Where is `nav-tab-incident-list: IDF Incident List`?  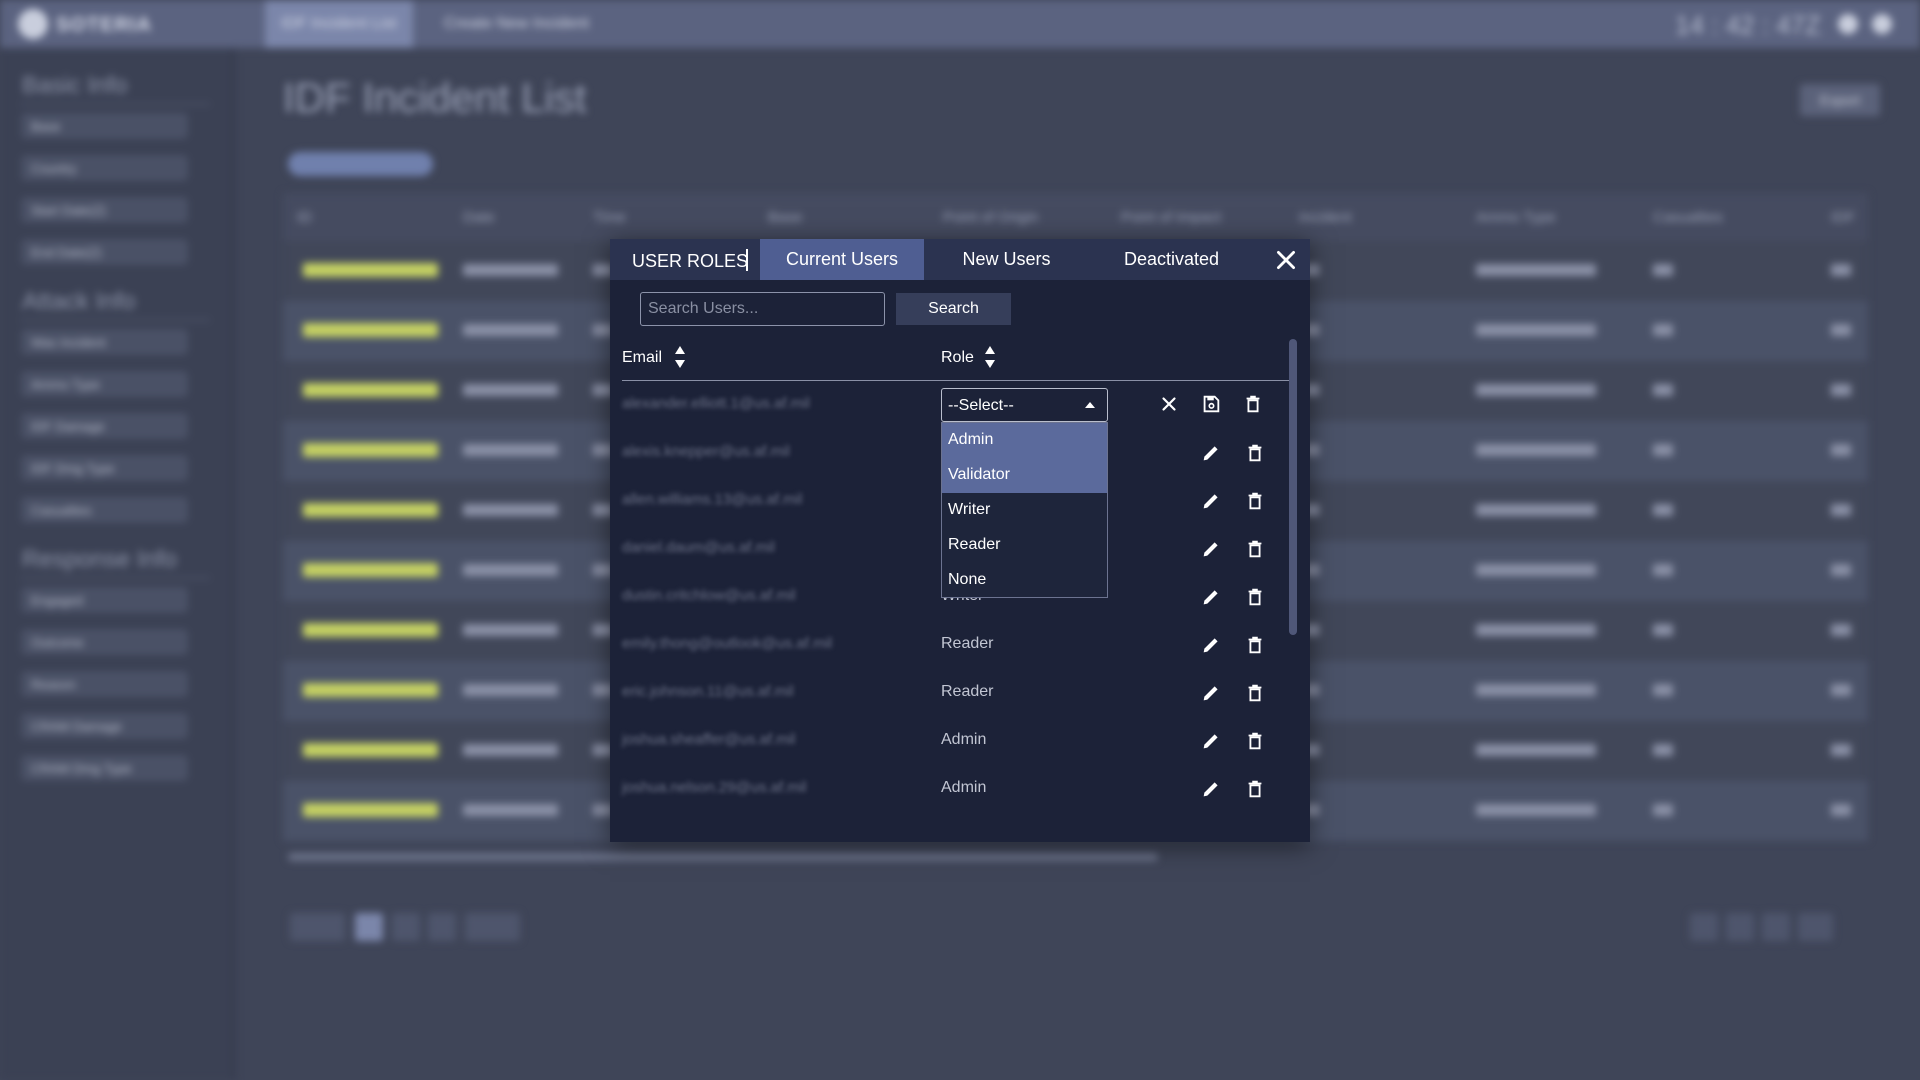 nav-tab-incident-list: IDF Incident List is located at coordinates (339, 24).